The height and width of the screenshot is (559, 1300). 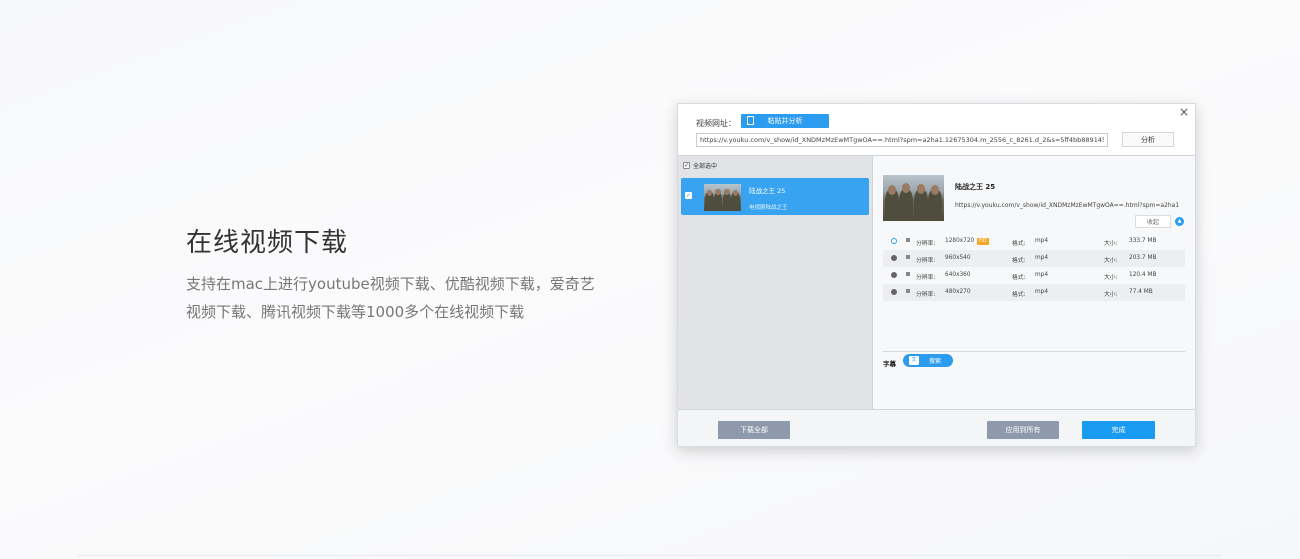 I want to click on analyze-button: 分析, so click(x=1148, y=139).